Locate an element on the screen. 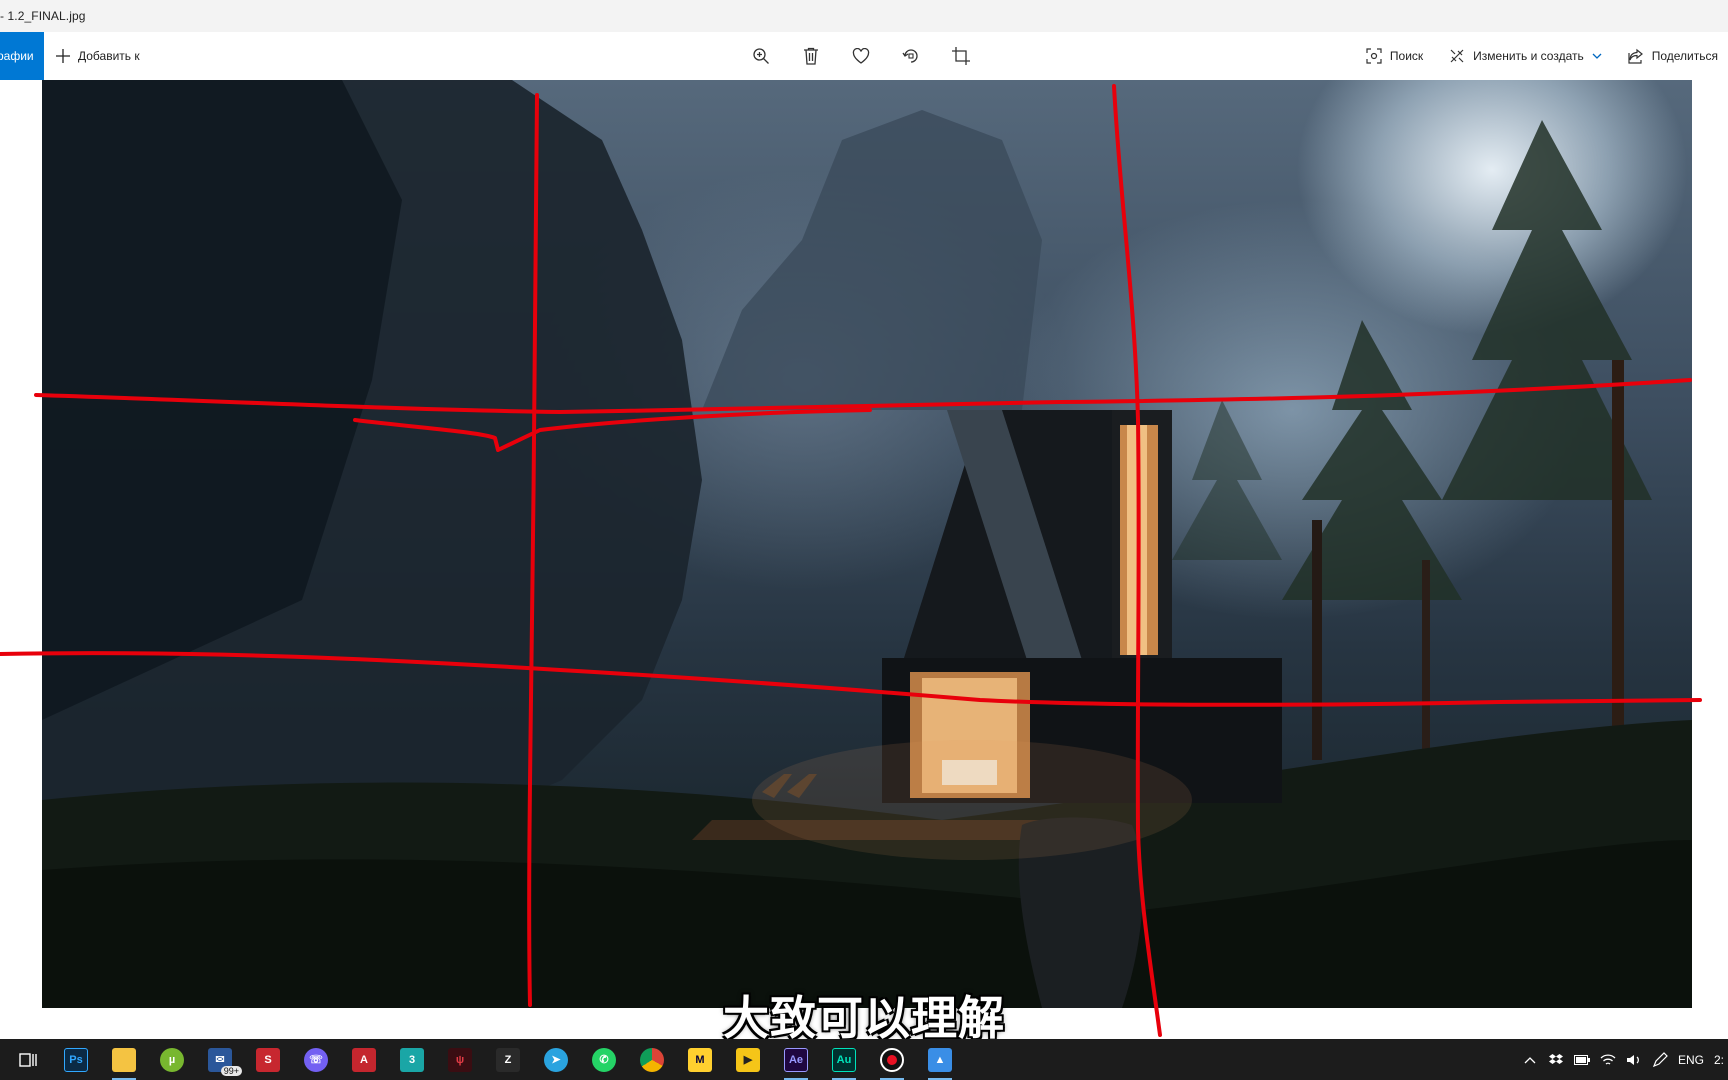  volume-icon is located at coordinates (1634, 1060).